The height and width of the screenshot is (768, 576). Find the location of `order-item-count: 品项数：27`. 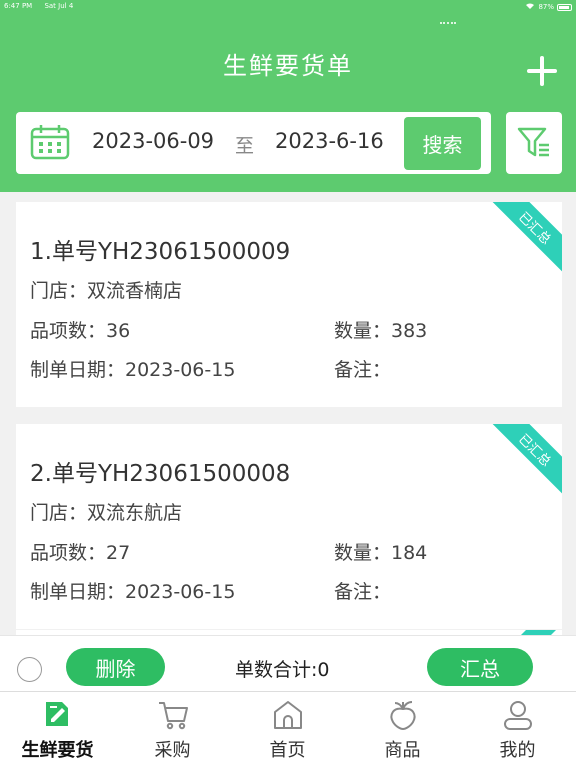

order-item-count: 品项数：27 is located at coordinates (80, 553).